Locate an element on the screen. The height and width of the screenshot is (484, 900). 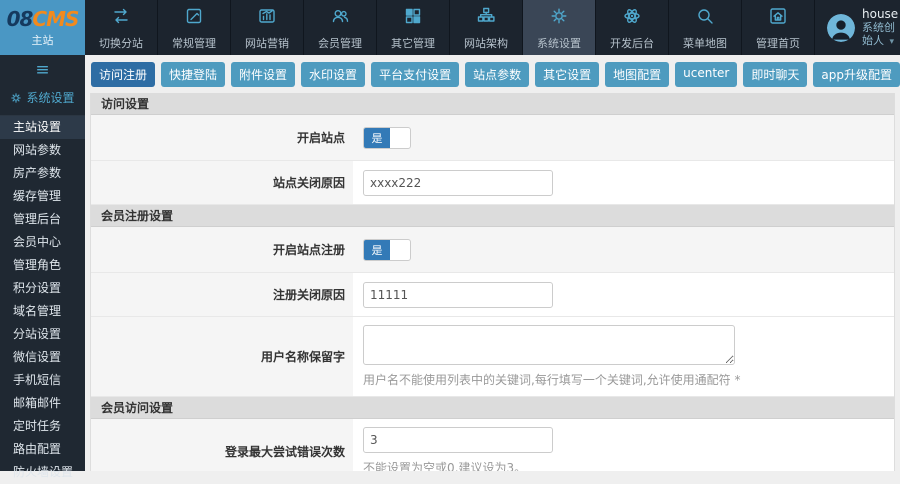
sidebar-item-admin-roles: 管理角色 is located at coordinates (42, 265).